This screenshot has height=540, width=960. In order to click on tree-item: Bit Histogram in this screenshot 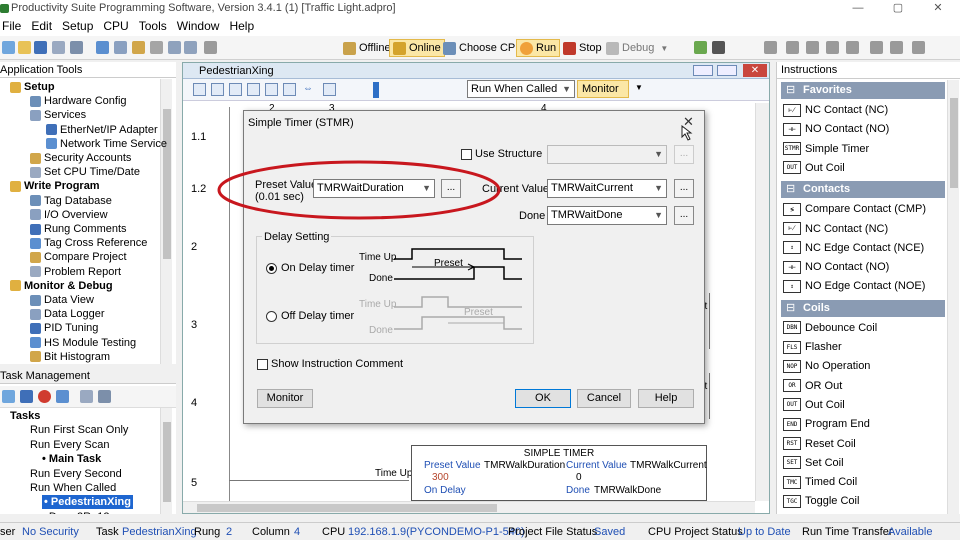, I will do `click(70, 357)`.